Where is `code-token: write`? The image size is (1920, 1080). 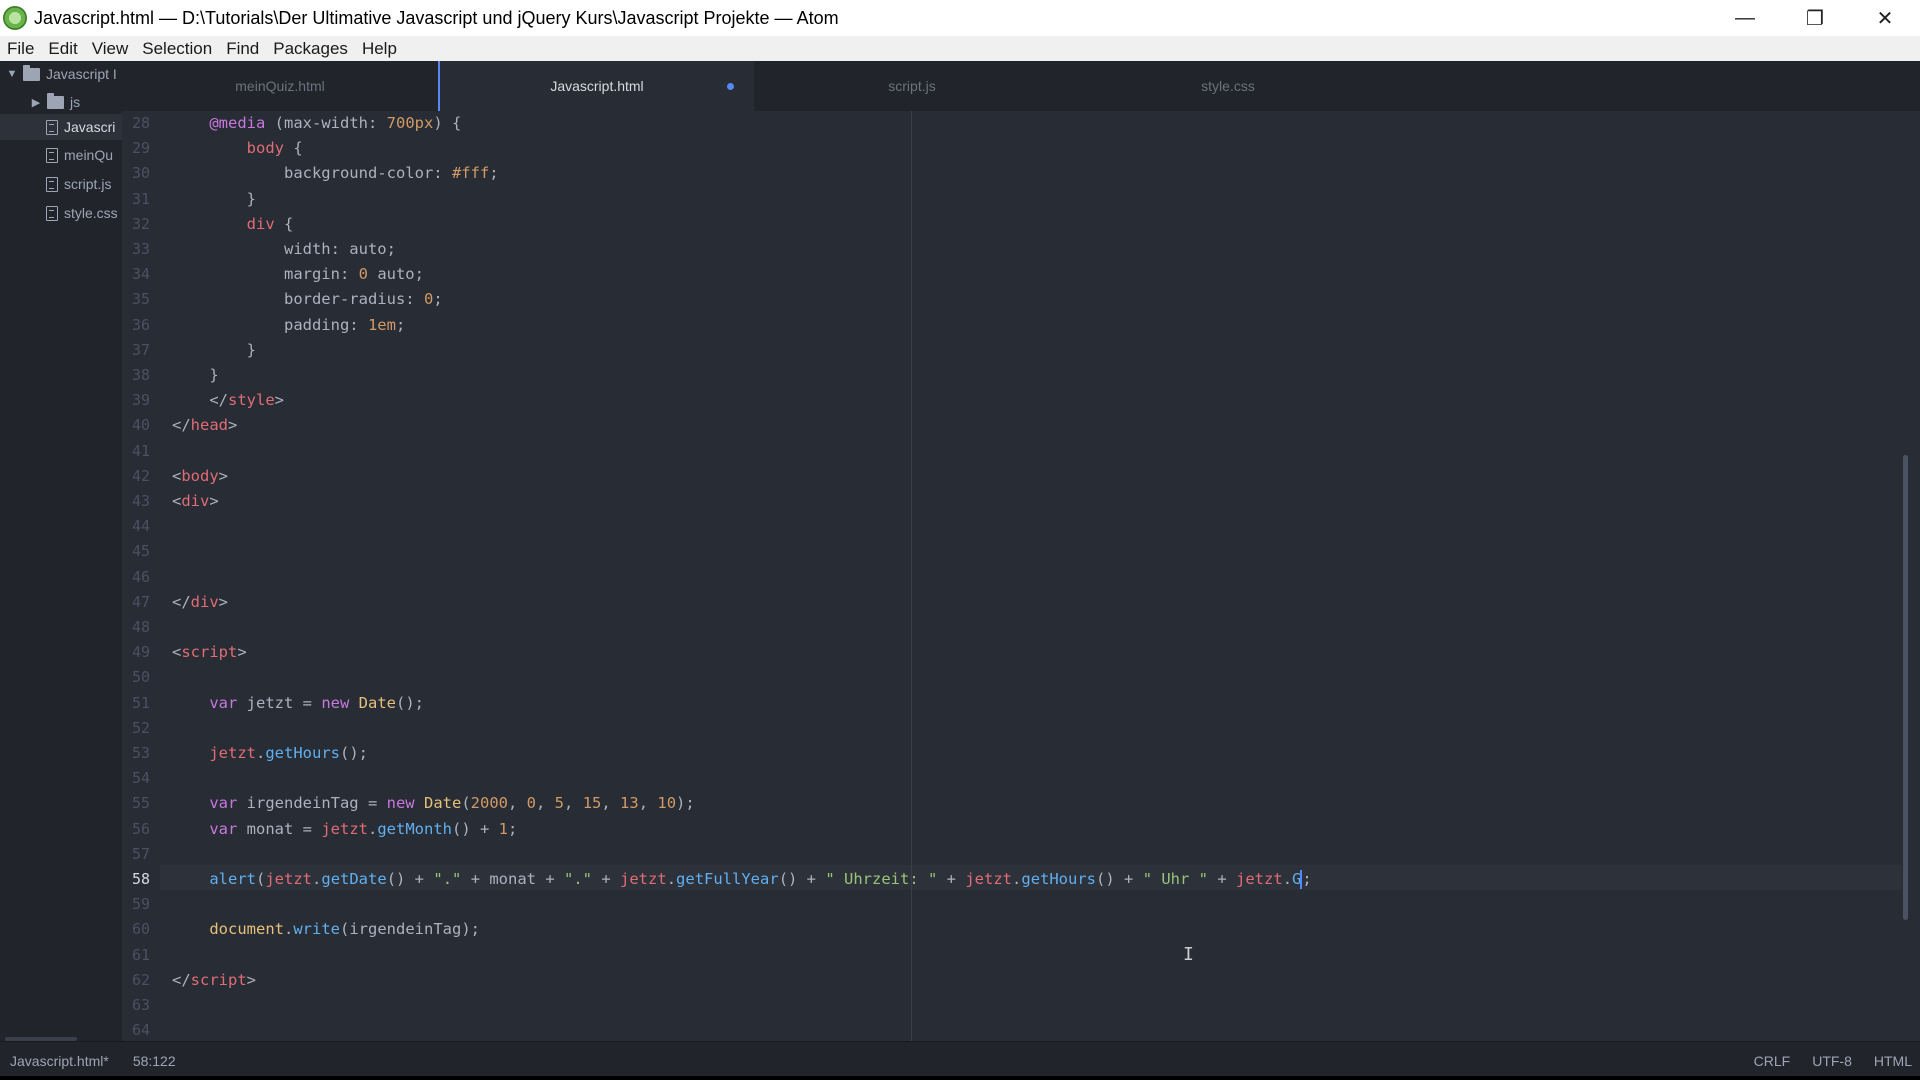
code-token: write is located at coordinates (316, 929).